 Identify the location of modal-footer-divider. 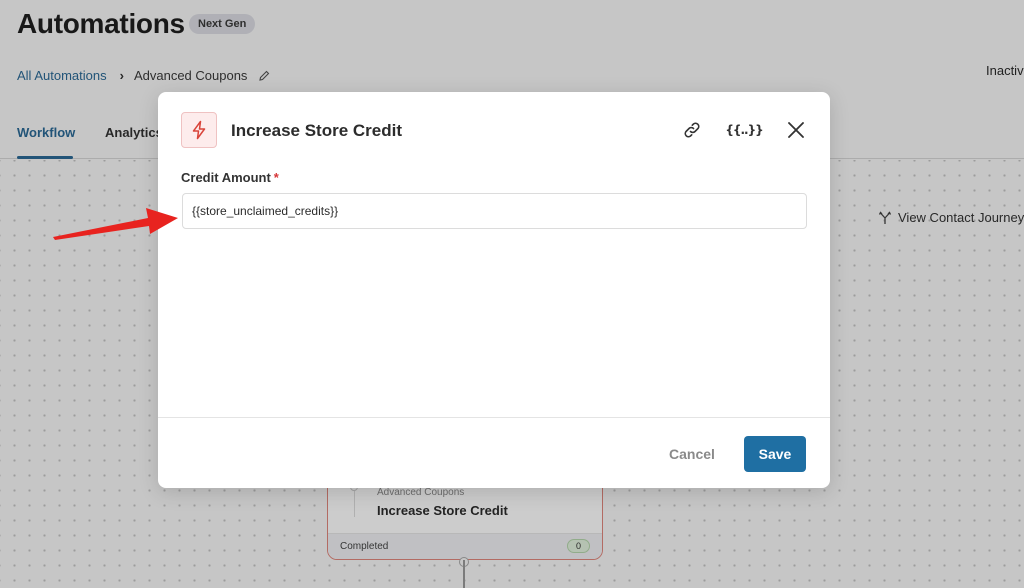
(494, 417).